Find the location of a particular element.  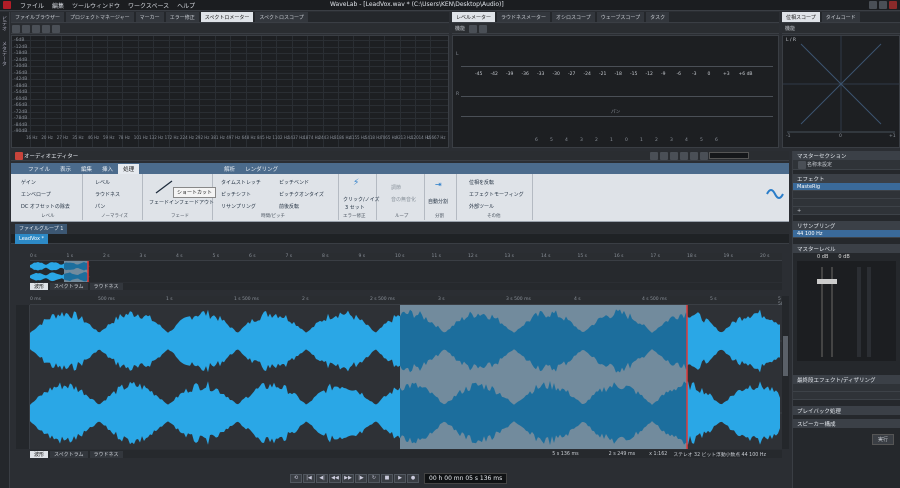

snapshot-icon is located at coordinates (46, 28).